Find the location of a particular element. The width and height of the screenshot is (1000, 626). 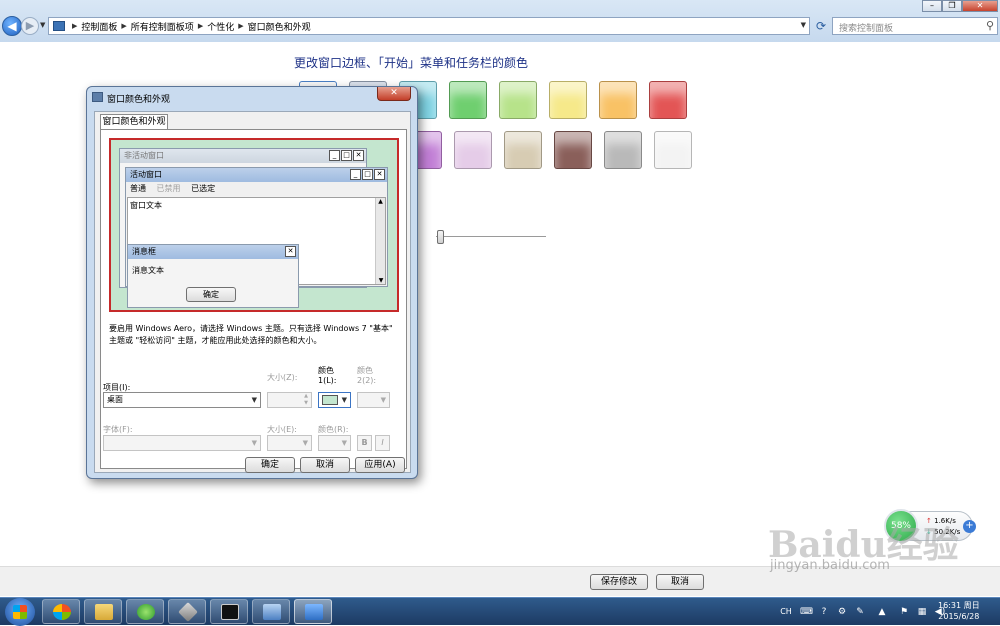

tab-window-color-appearance: 窗口颜色和外观 is located at coordinates (134, 122).